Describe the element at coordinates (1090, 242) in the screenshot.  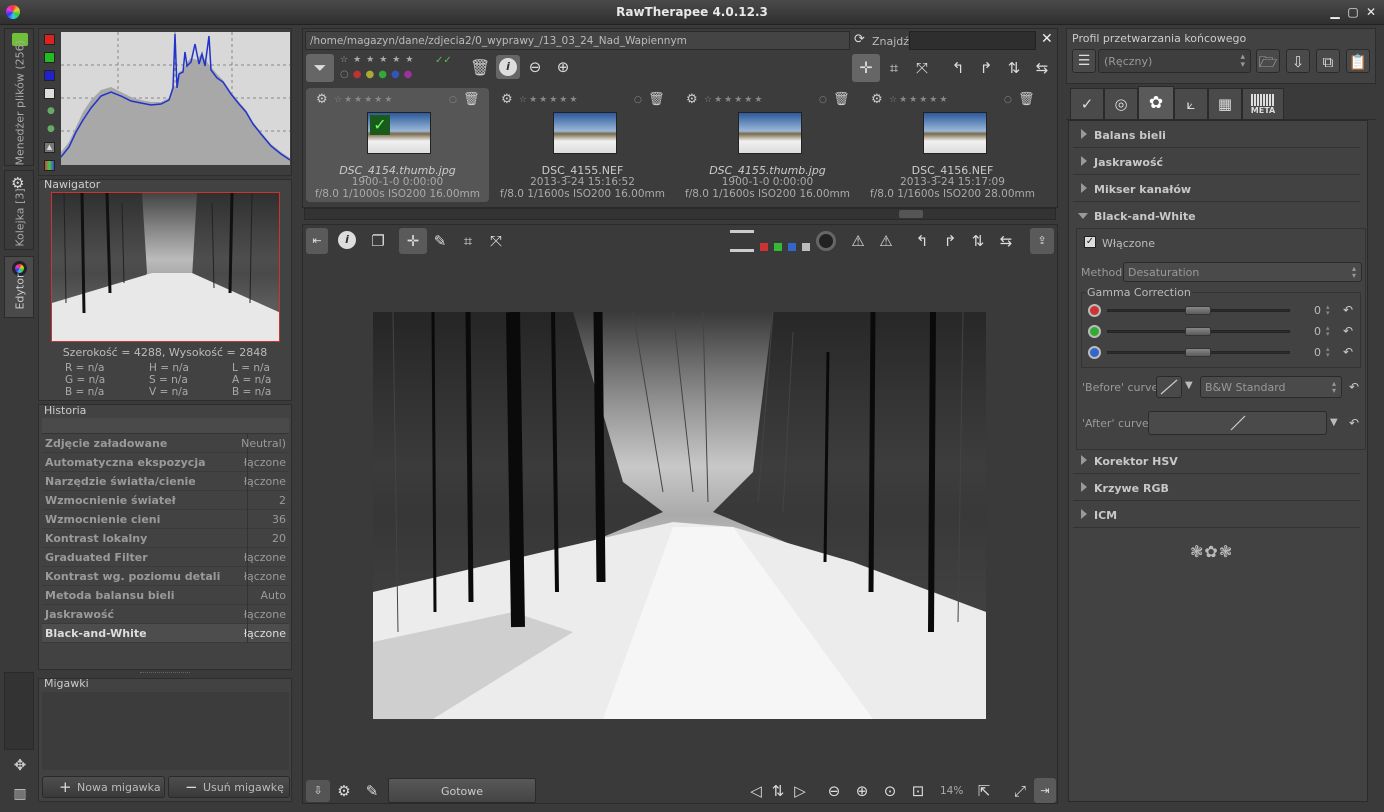
I see `bw-enabled-checkbox: ✓` at that location.